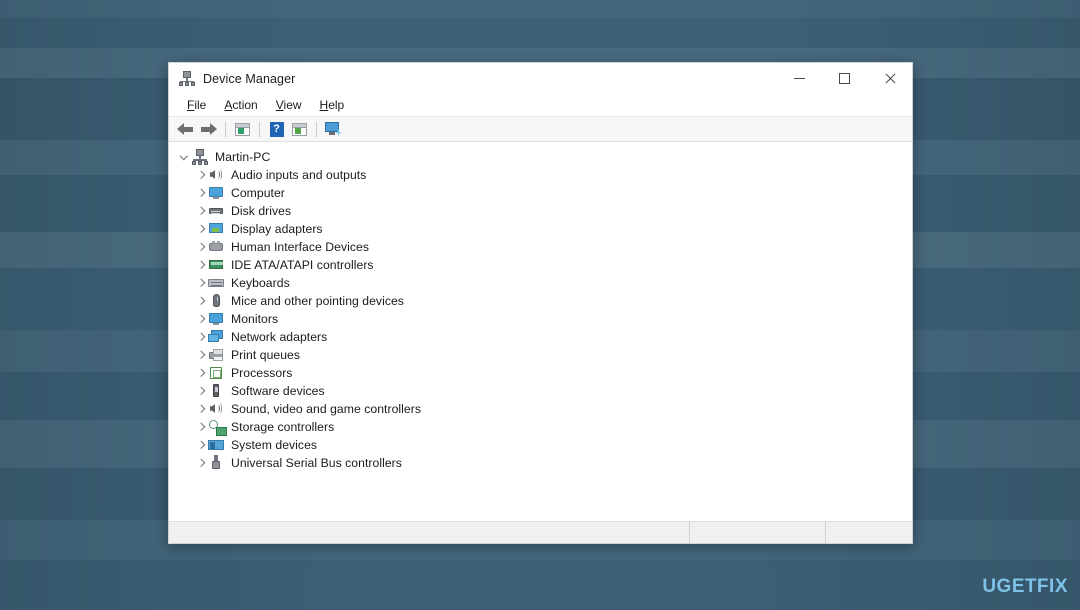  I want to click on scan-hardware-button, so click(333, 129).